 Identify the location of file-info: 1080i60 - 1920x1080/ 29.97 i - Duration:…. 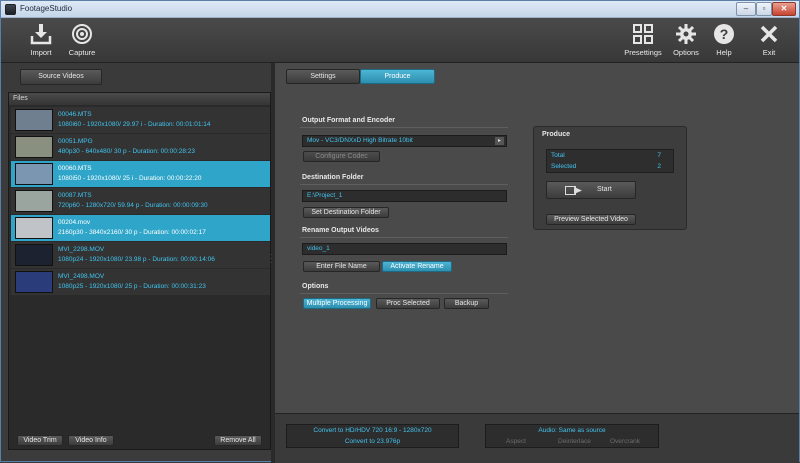
(134, 124).